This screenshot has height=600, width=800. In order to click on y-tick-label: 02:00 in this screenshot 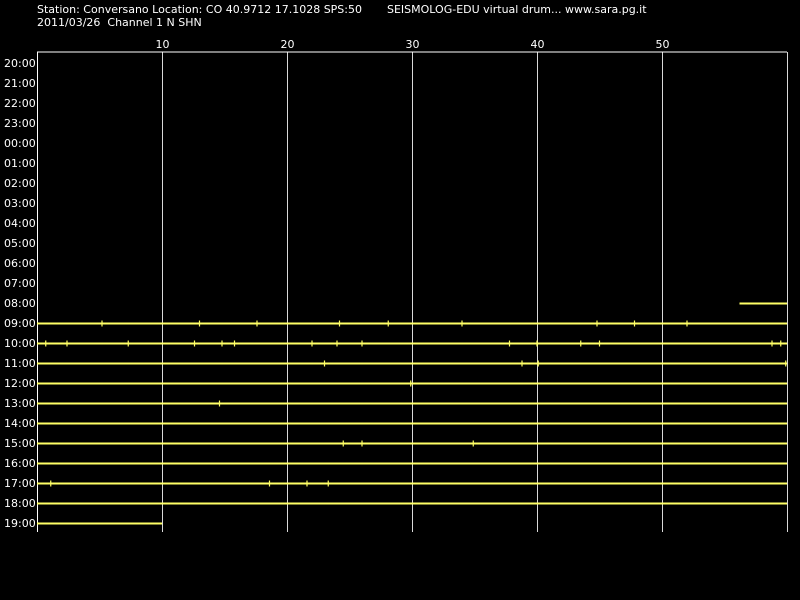, I will do `click(20, 183)`.